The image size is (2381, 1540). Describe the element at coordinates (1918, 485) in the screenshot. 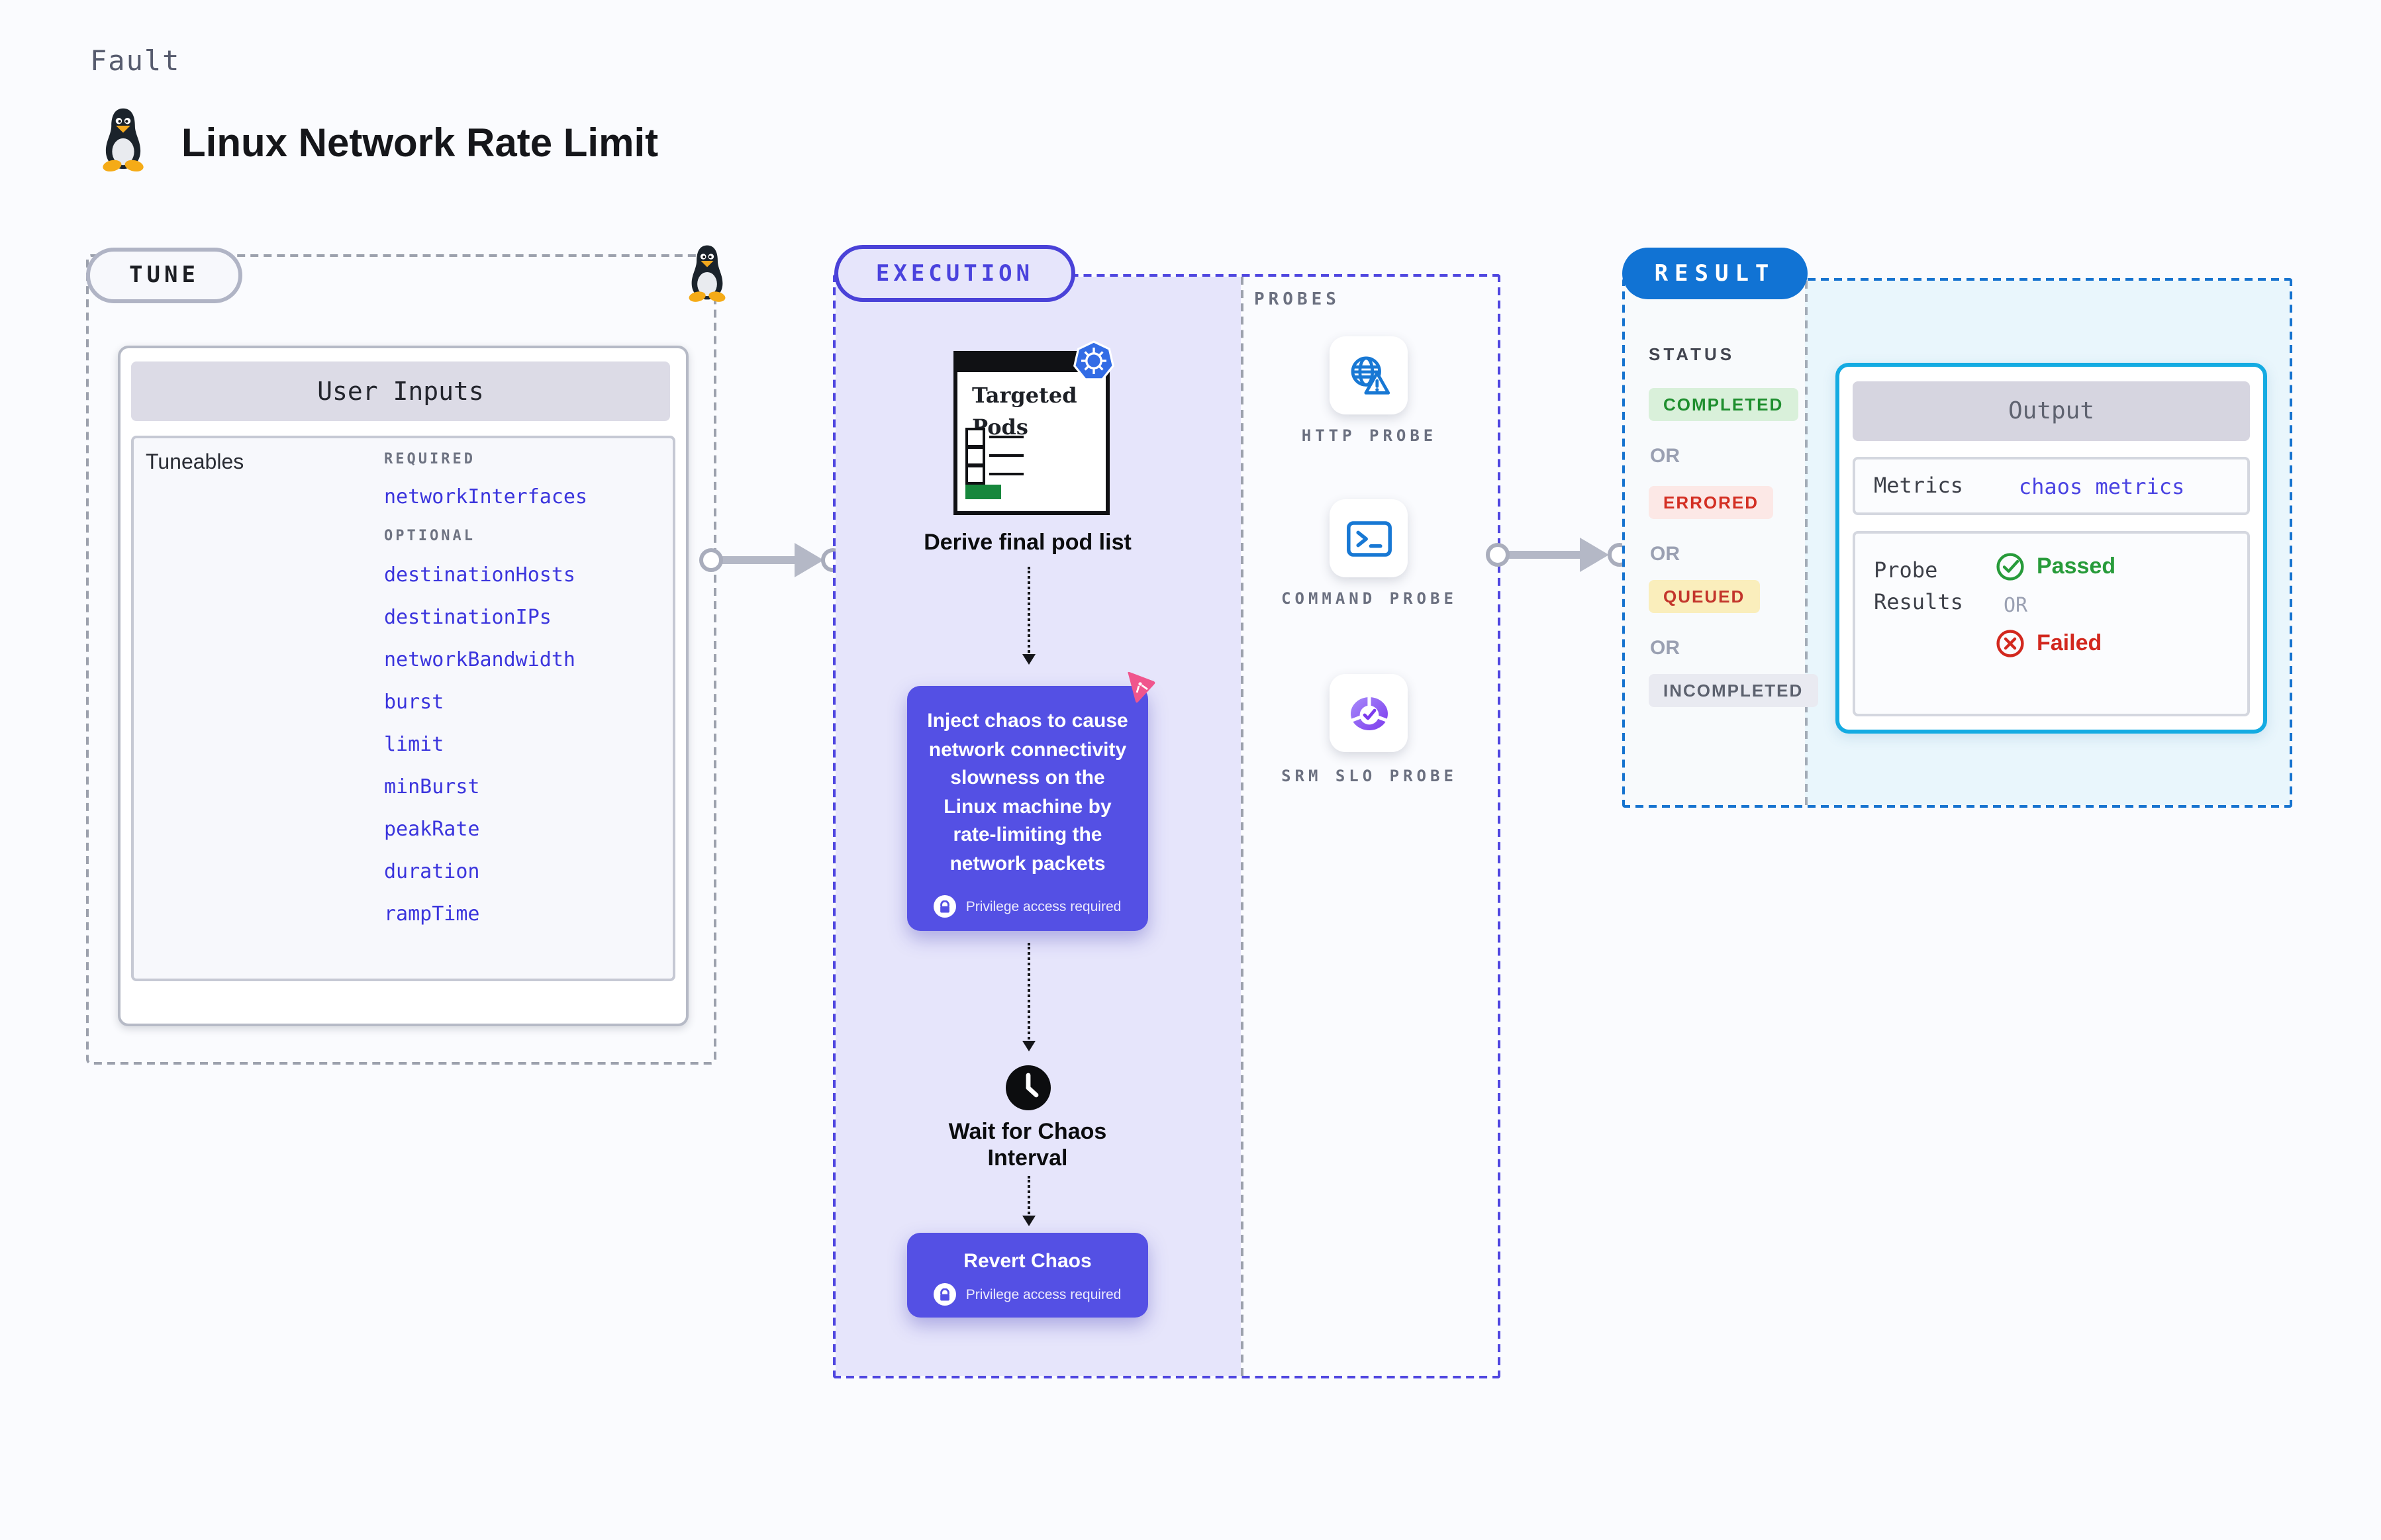

I see `metrics-label: Metrics` at that location.